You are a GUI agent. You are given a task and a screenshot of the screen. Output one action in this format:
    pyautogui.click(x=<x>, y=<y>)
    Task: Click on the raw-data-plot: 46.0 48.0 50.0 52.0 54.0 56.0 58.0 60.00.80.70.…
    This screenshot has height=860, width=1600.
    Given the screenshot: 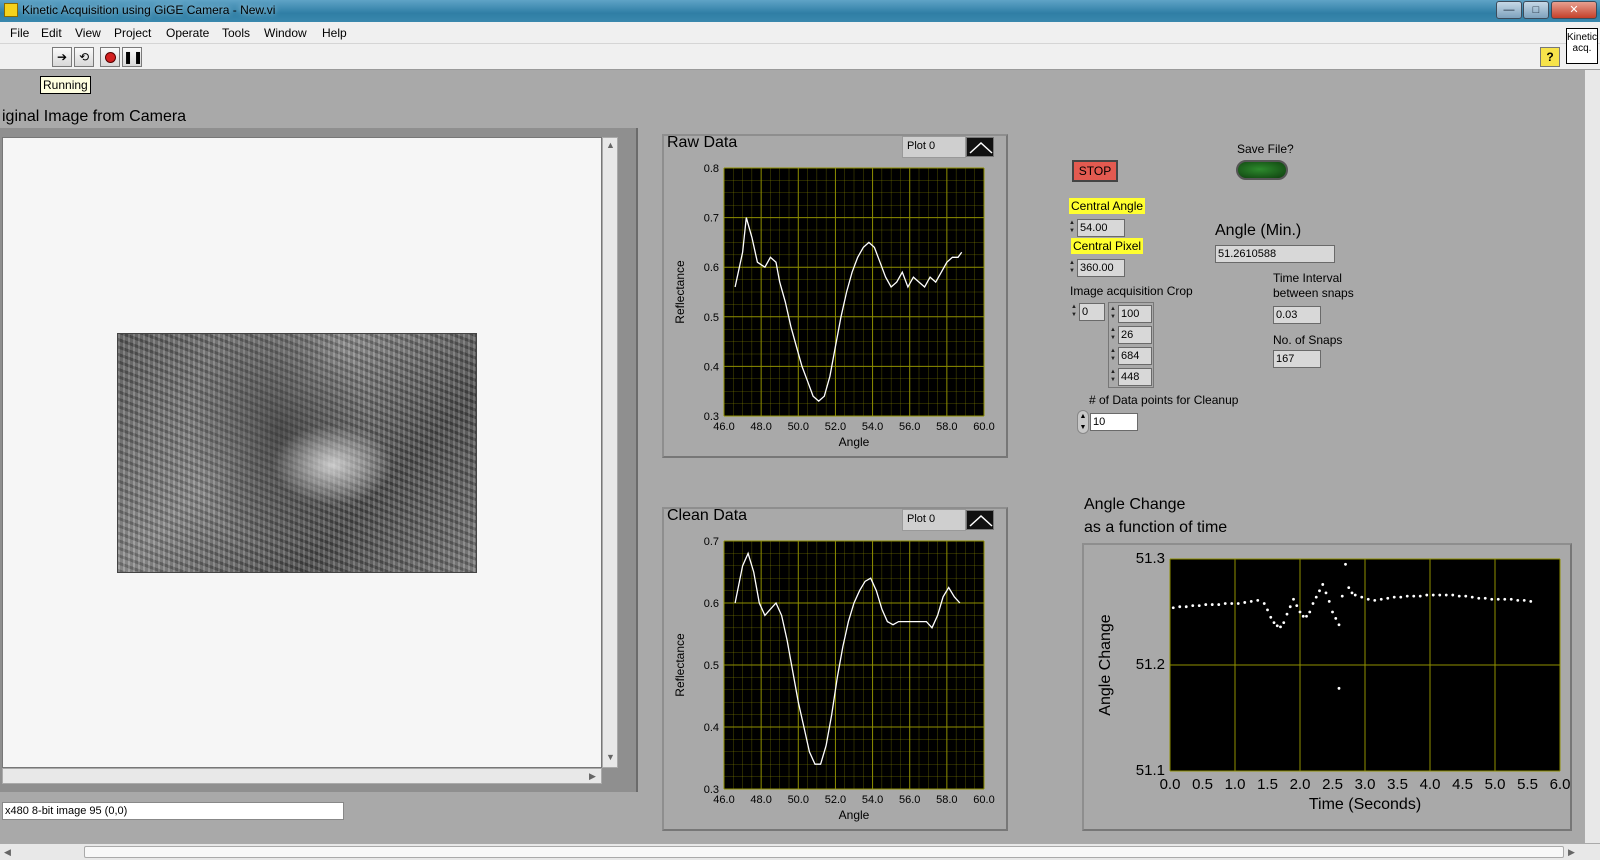 What is the action you would take?
    pyautogui.click(x=835, y=308)
    